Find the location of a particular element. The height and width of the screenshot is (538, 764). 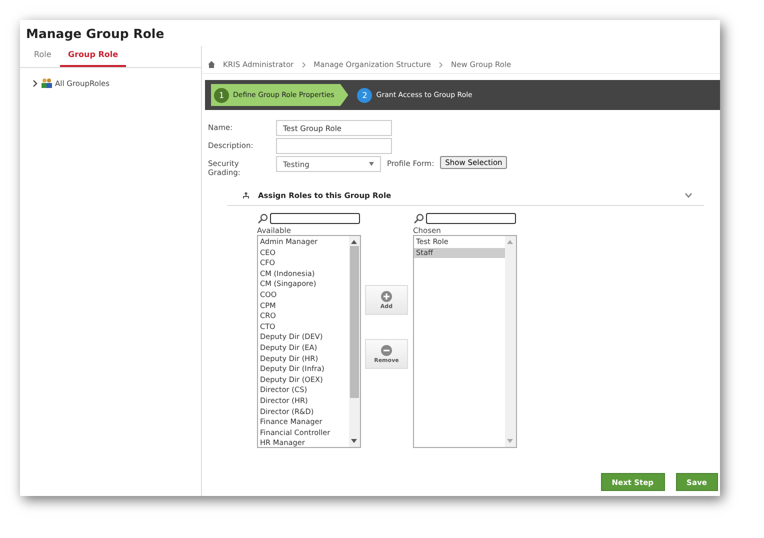

tab: Group Role is located at coordinates (93, 56).